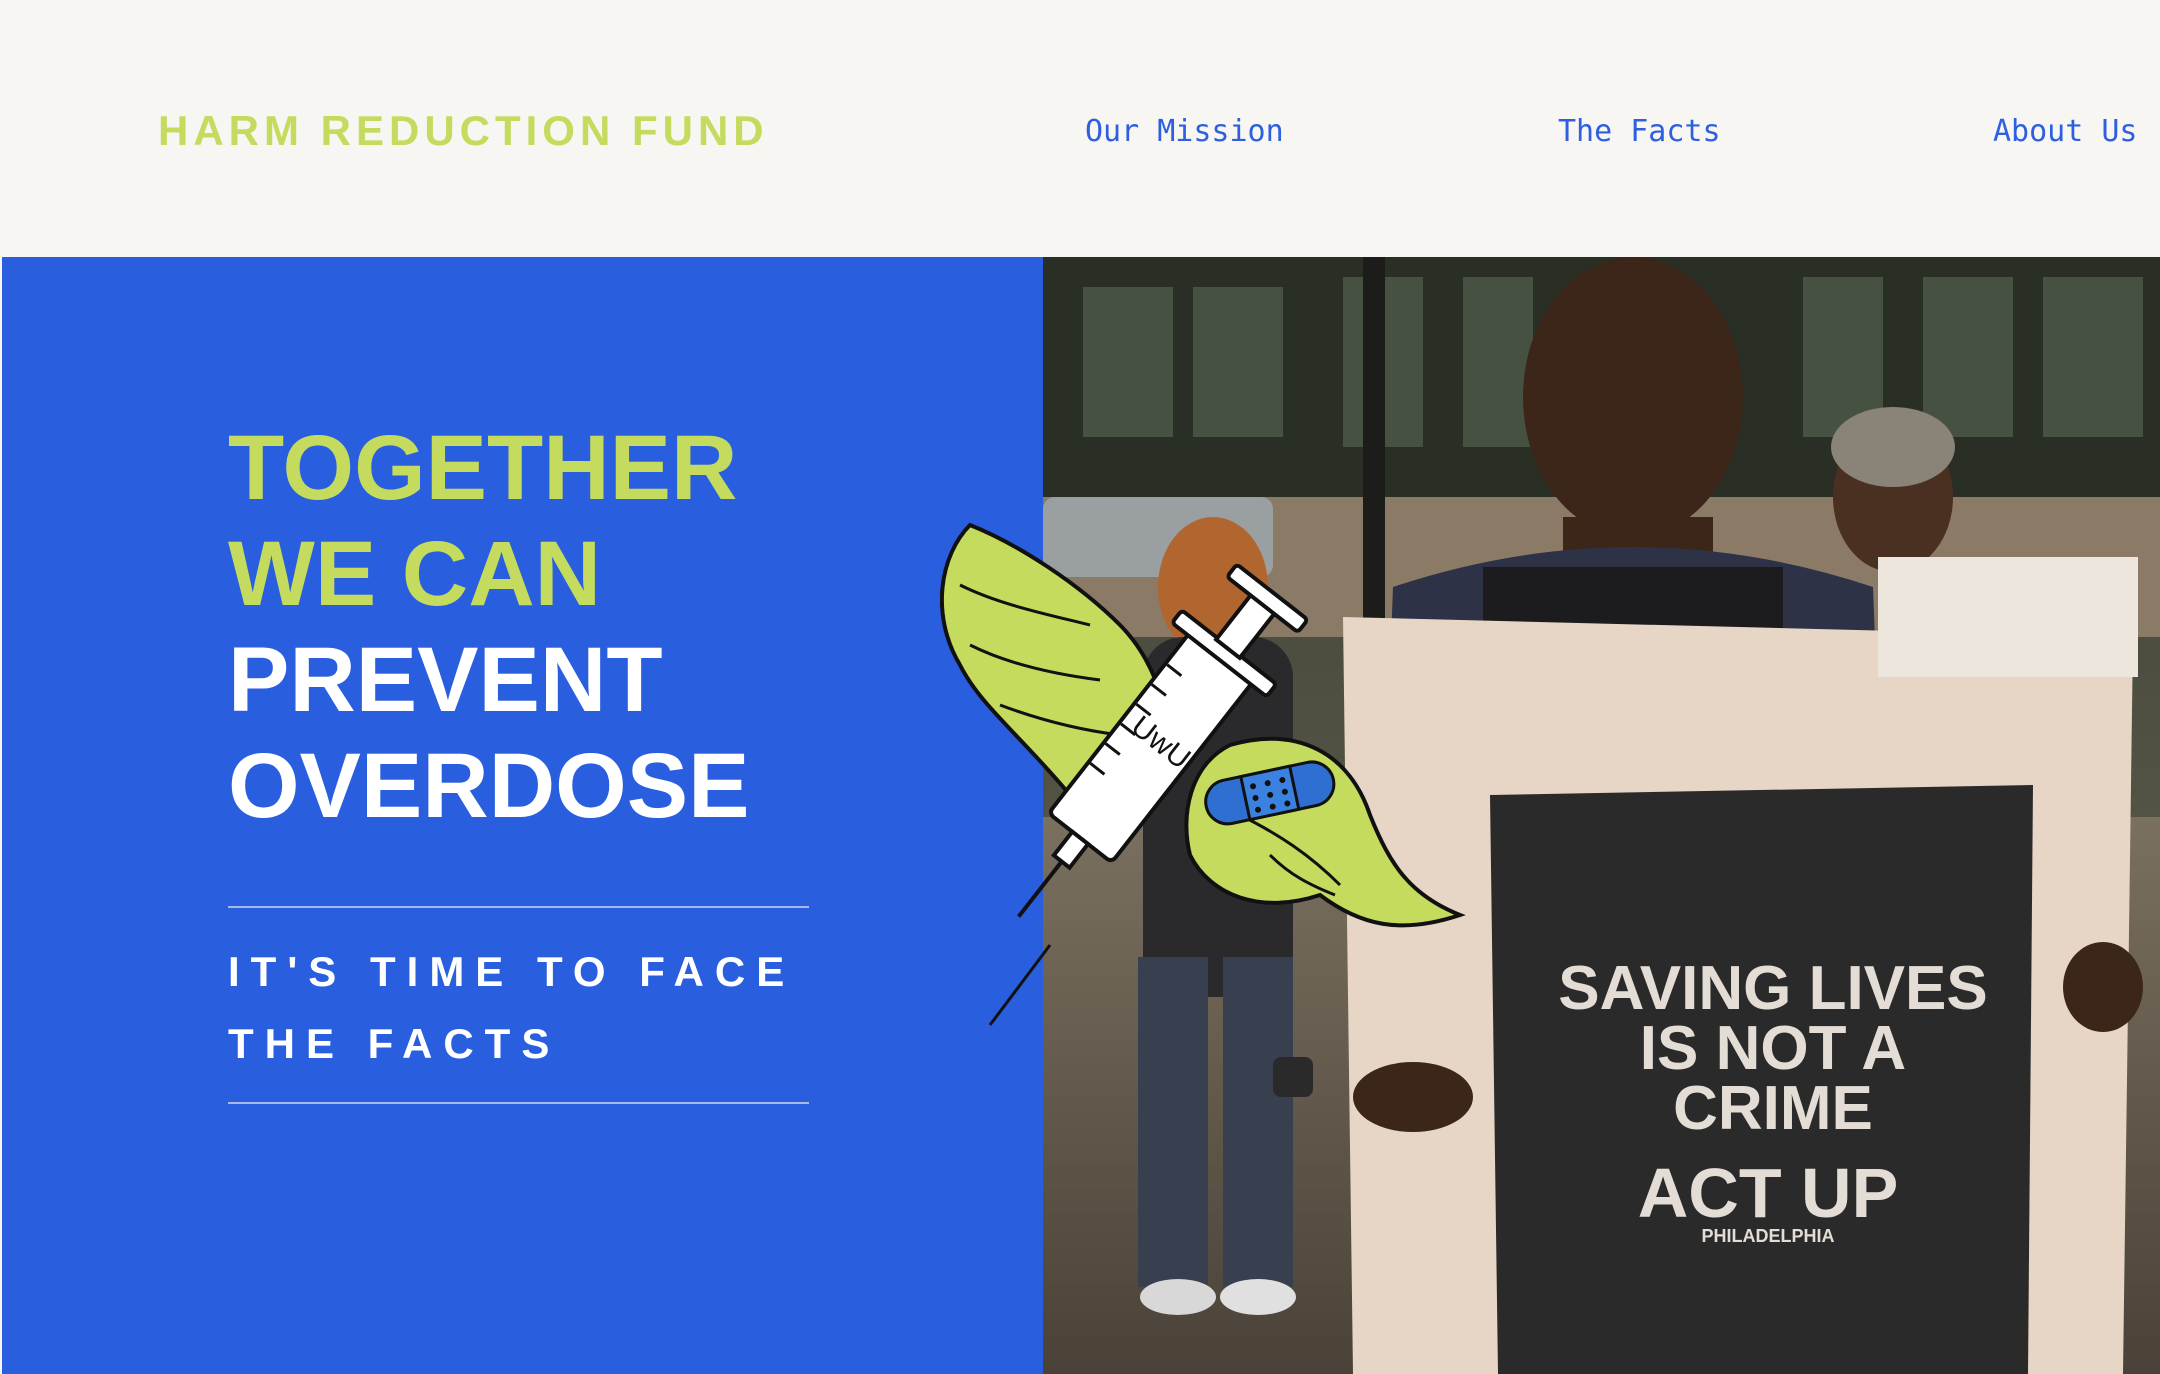 The image size is (2160, 1374). I want to click on winged-syringe-icon: UwU, so click(1203, 774).